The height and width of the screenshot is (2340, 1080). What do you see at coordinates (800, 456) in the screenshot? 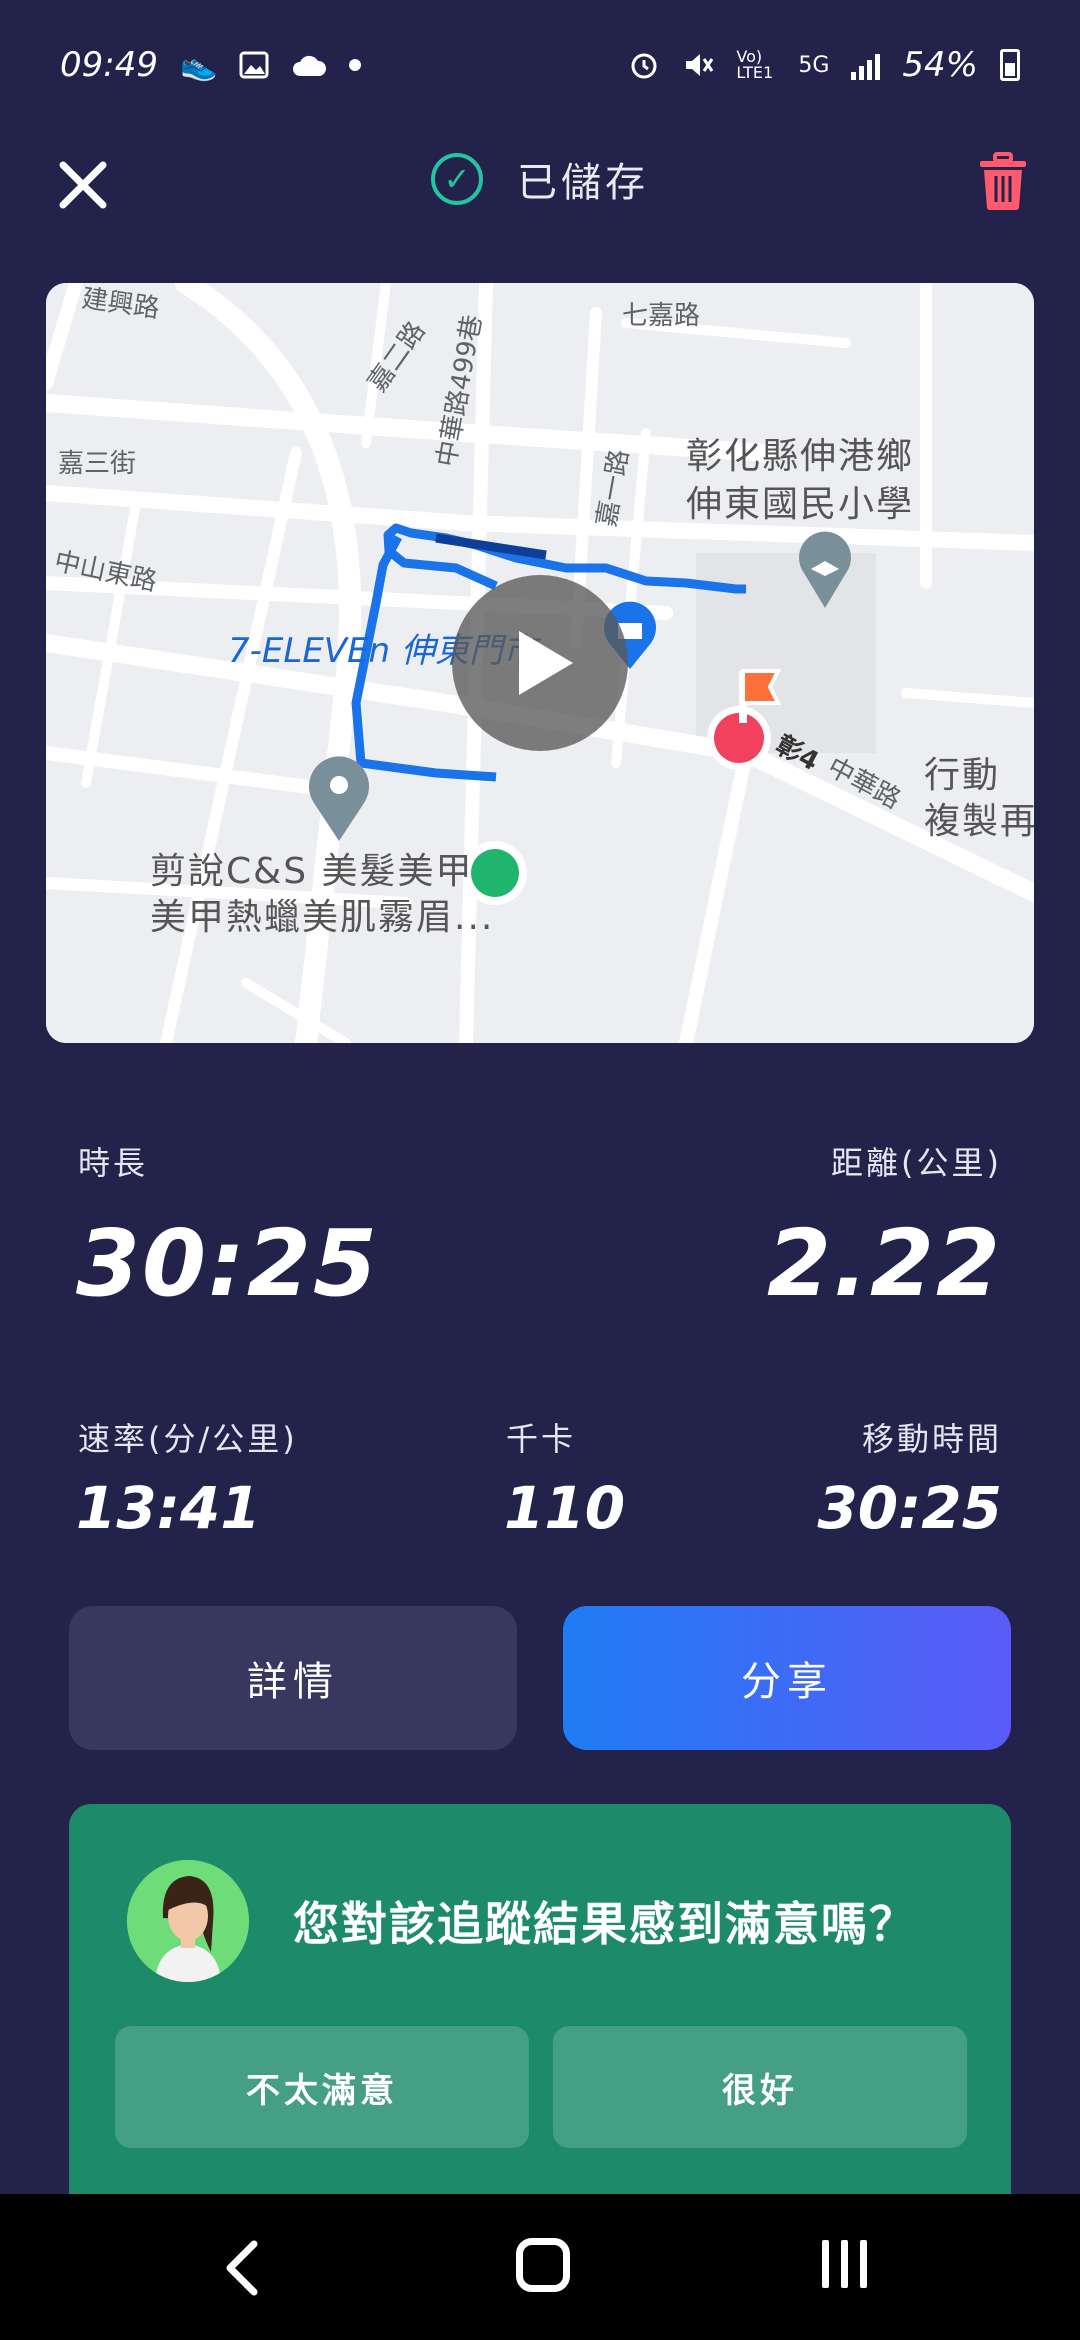
I see `school-name-line1: 彰化縣伸港鄉` at bounding box center [800, 456].